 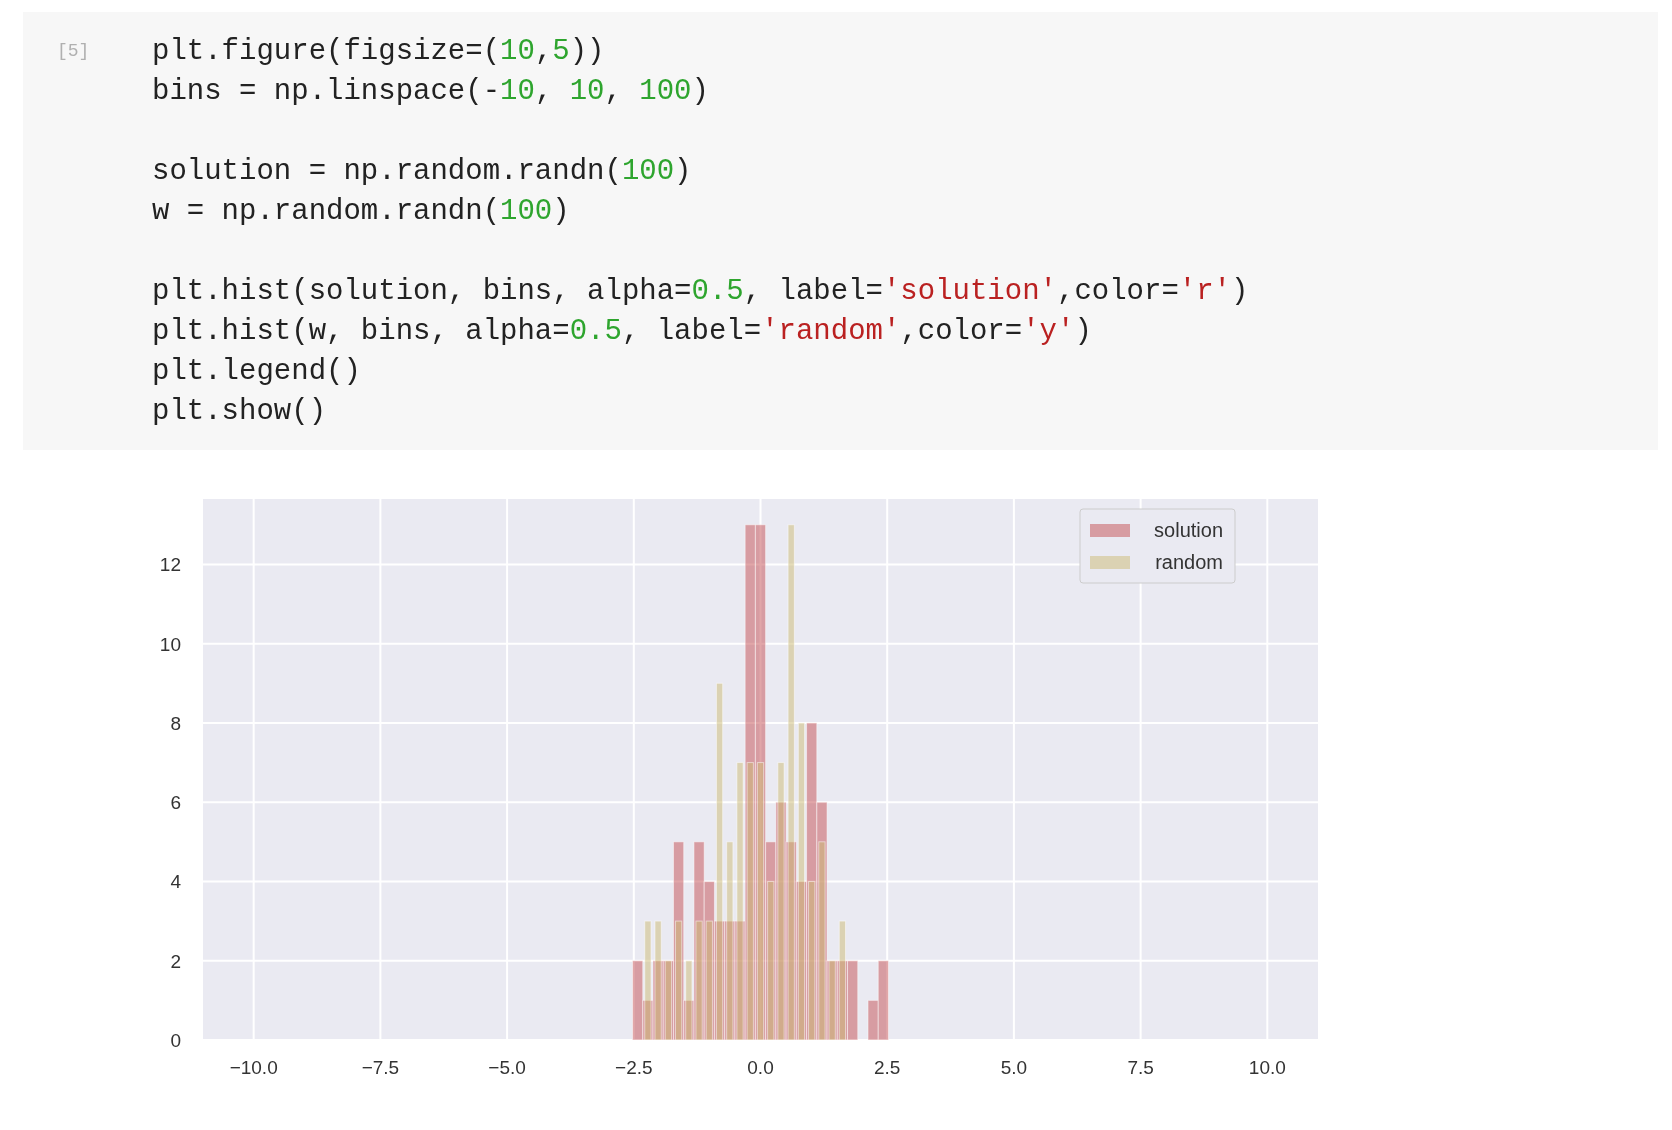 I want to click on axis-tick-label: 10, so click(x=170, y=644).